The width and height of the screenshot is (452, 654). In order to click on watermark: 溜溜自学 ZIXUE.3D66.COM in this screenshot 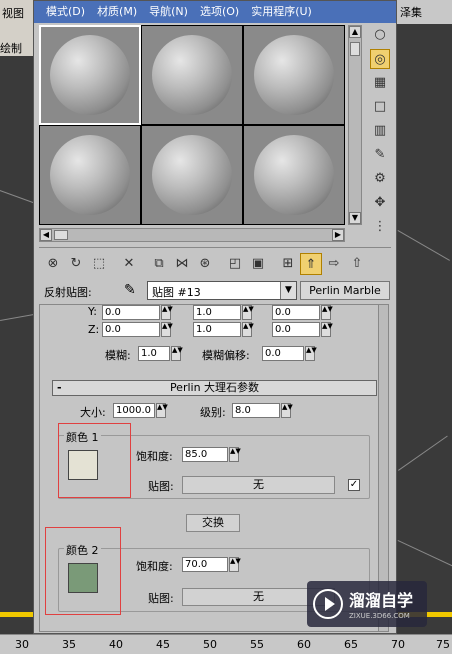, I will do `click(367, 604)`.